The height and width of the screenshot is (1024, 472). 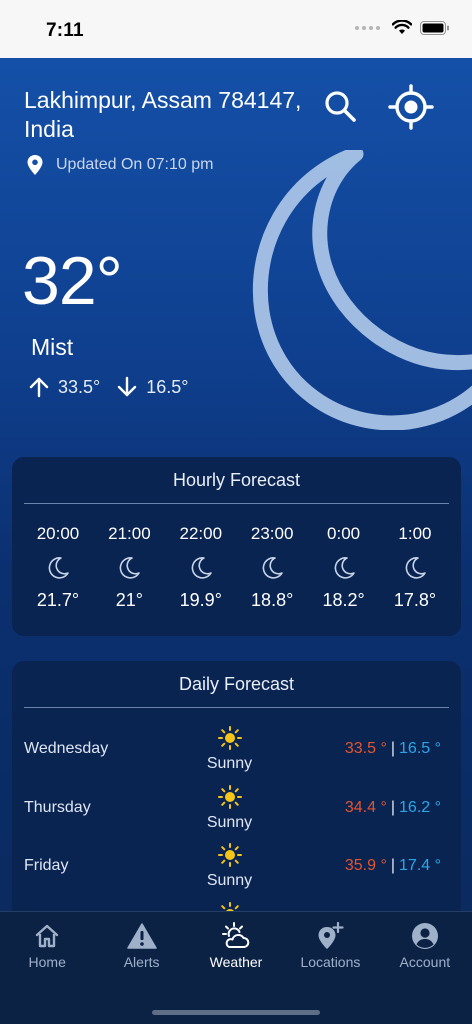 What do you see at coordinates (35, 165) in the screenshot?
I see `location-pin-icon` at bounding box center [35, 165].